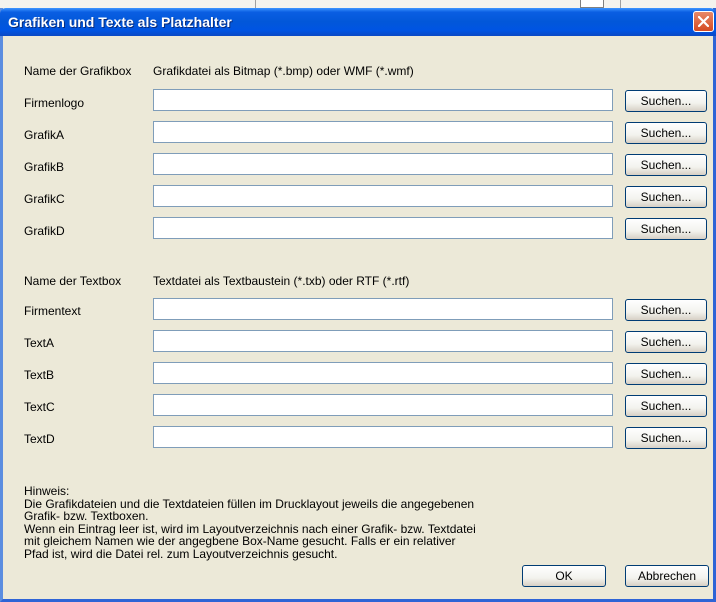  What do you see at coordinates (44, 231) in the screenshot?
I see `row-label-grafikd: GrafikD` at bounding box center [44, 231].